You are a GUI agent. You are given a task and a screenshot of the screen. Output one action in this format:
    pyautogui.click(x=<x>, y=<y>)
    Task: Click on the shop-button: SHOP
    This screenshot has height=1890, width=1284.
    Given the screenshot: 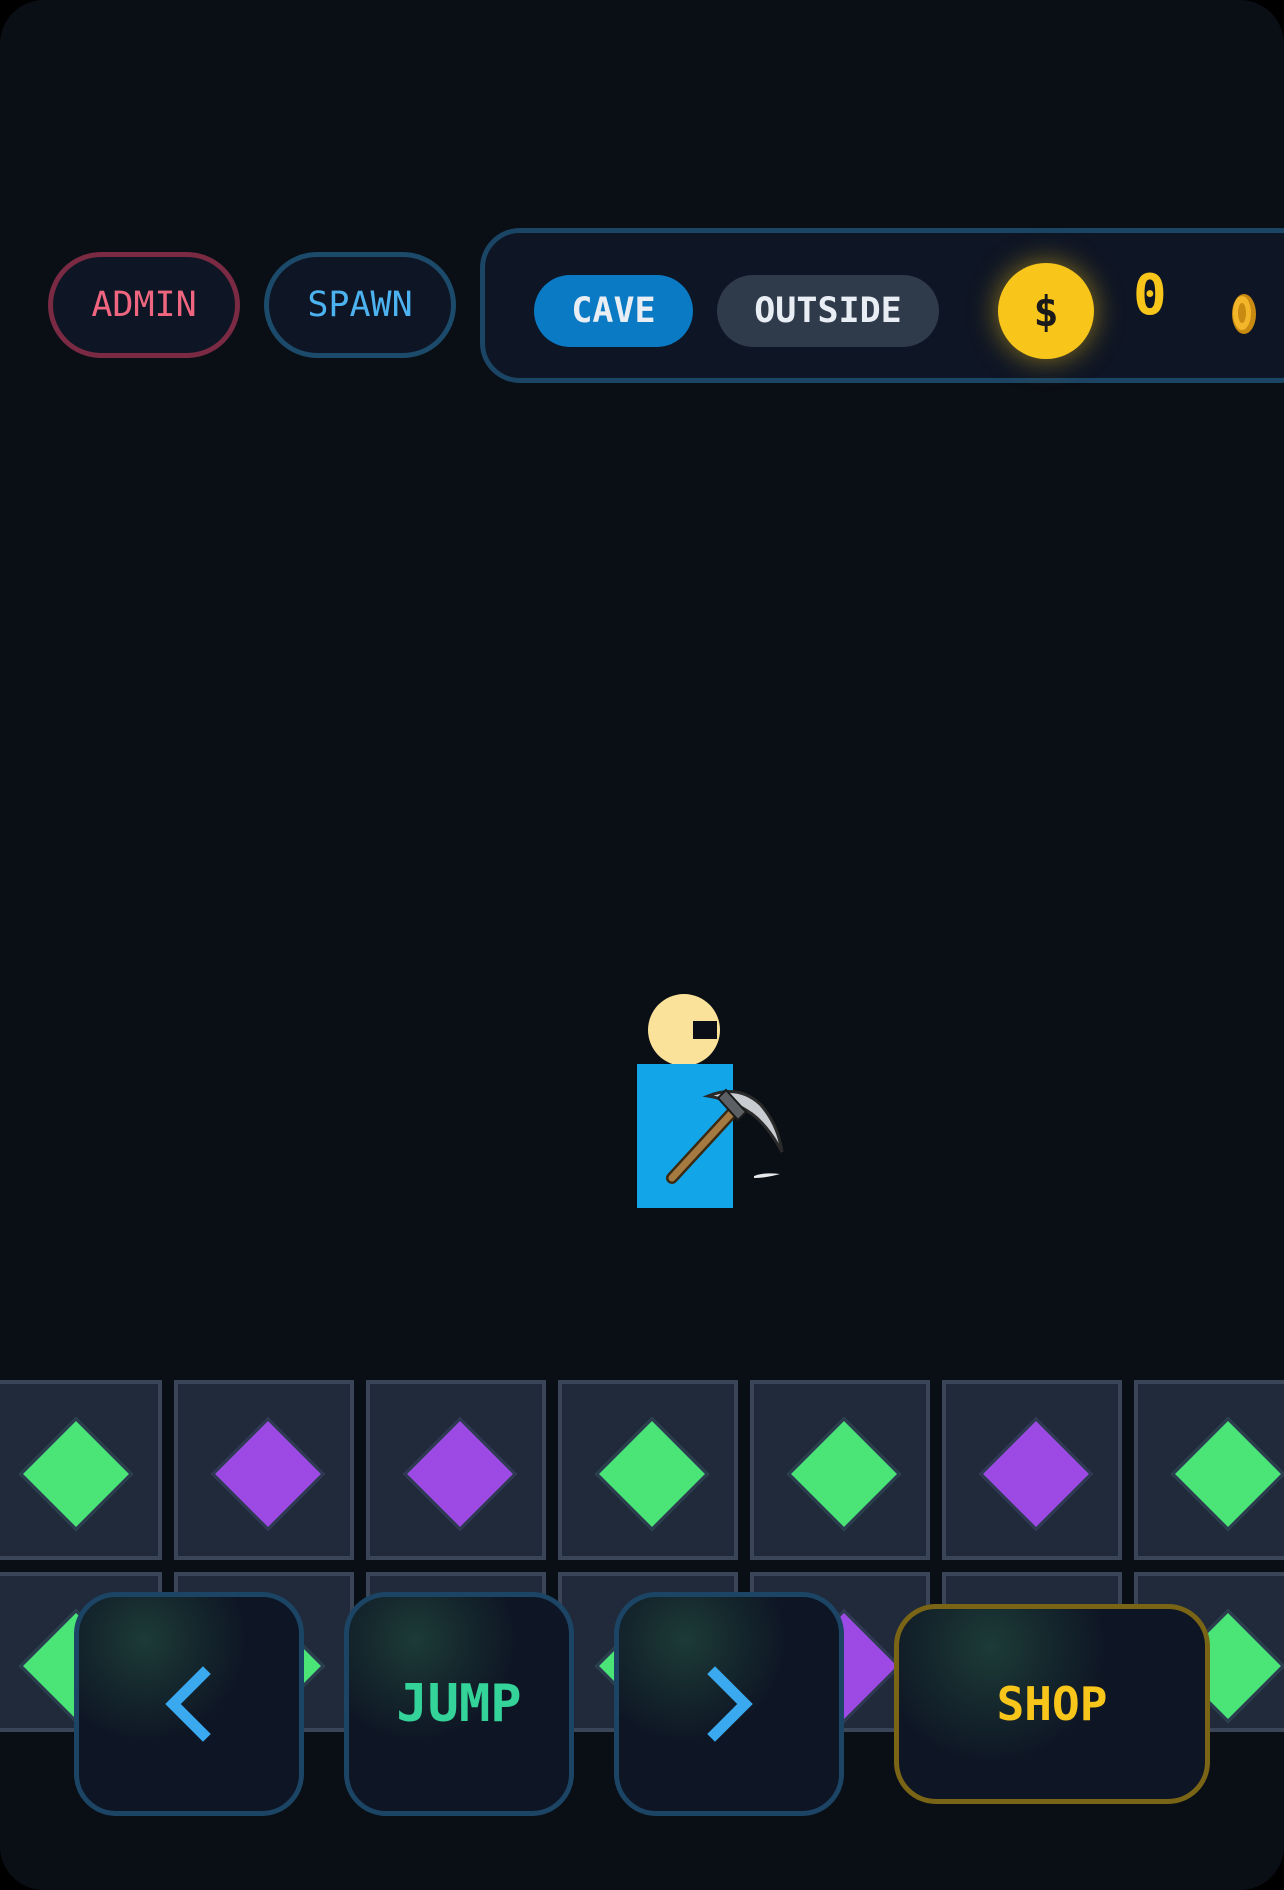 What is the action you would take?
    pyautogui.click(x=1052, y=1704)
    